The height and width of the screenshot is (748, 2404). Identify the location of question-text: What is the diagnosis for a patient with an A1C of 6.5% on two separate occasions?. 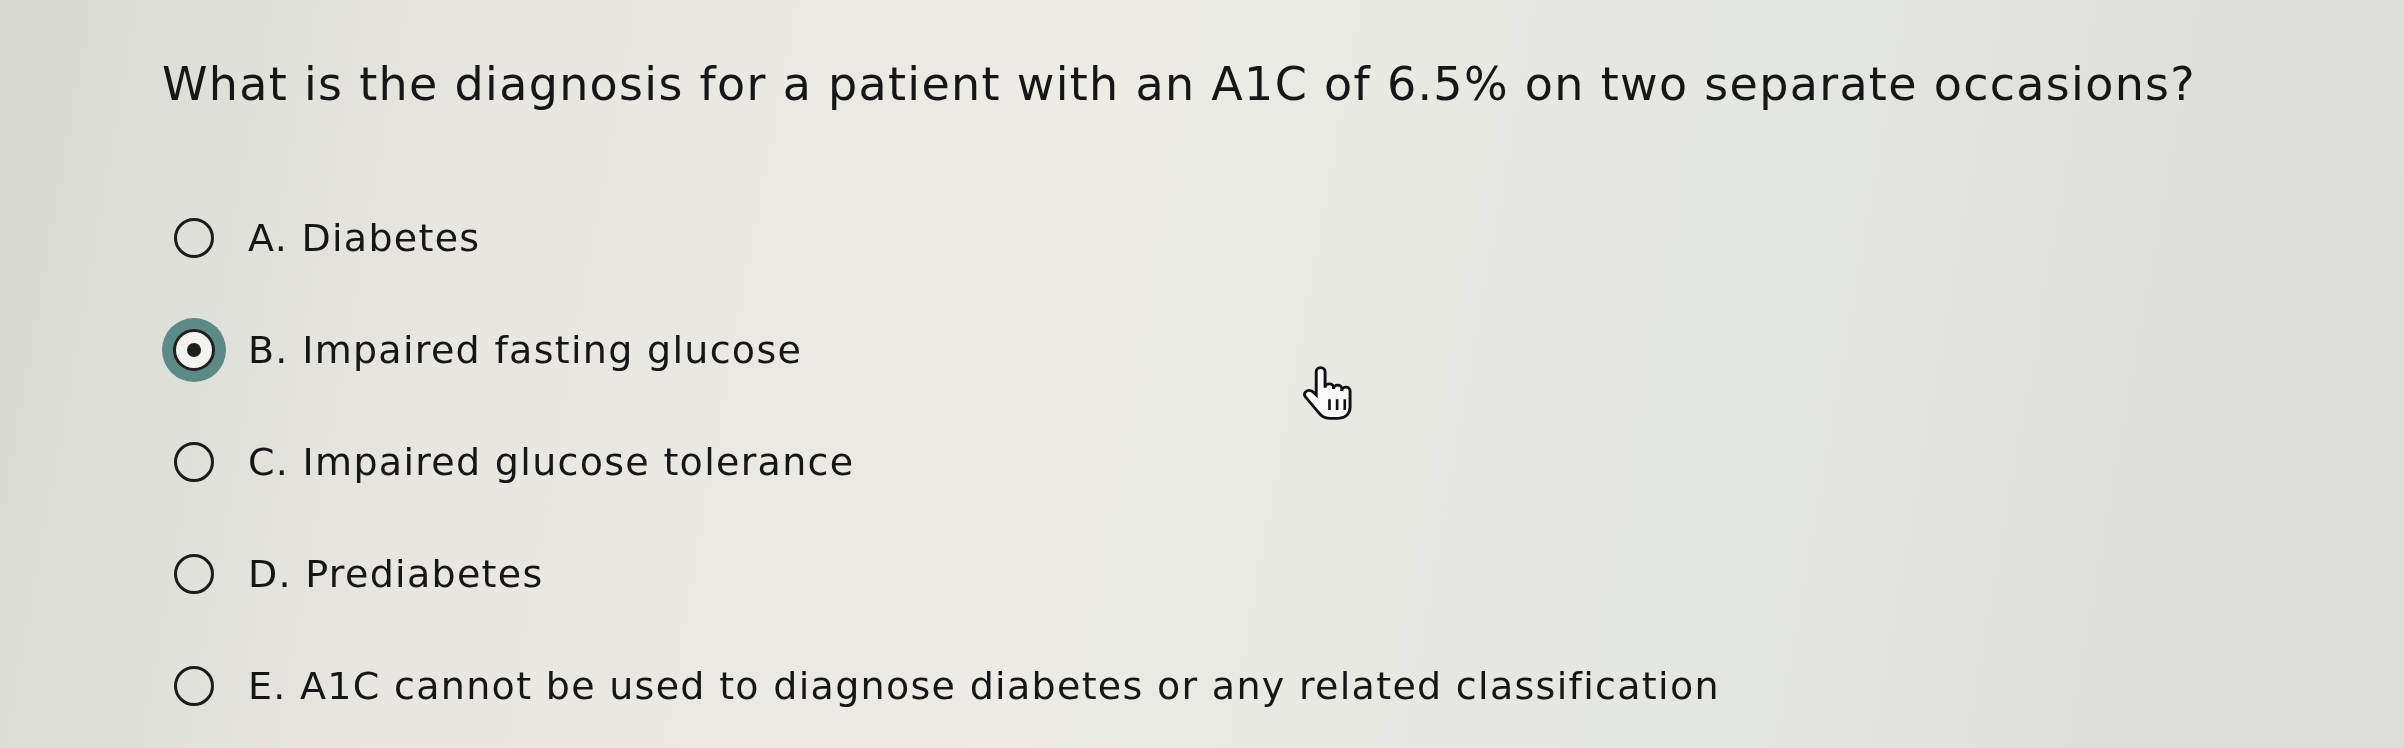
(1179, 84).